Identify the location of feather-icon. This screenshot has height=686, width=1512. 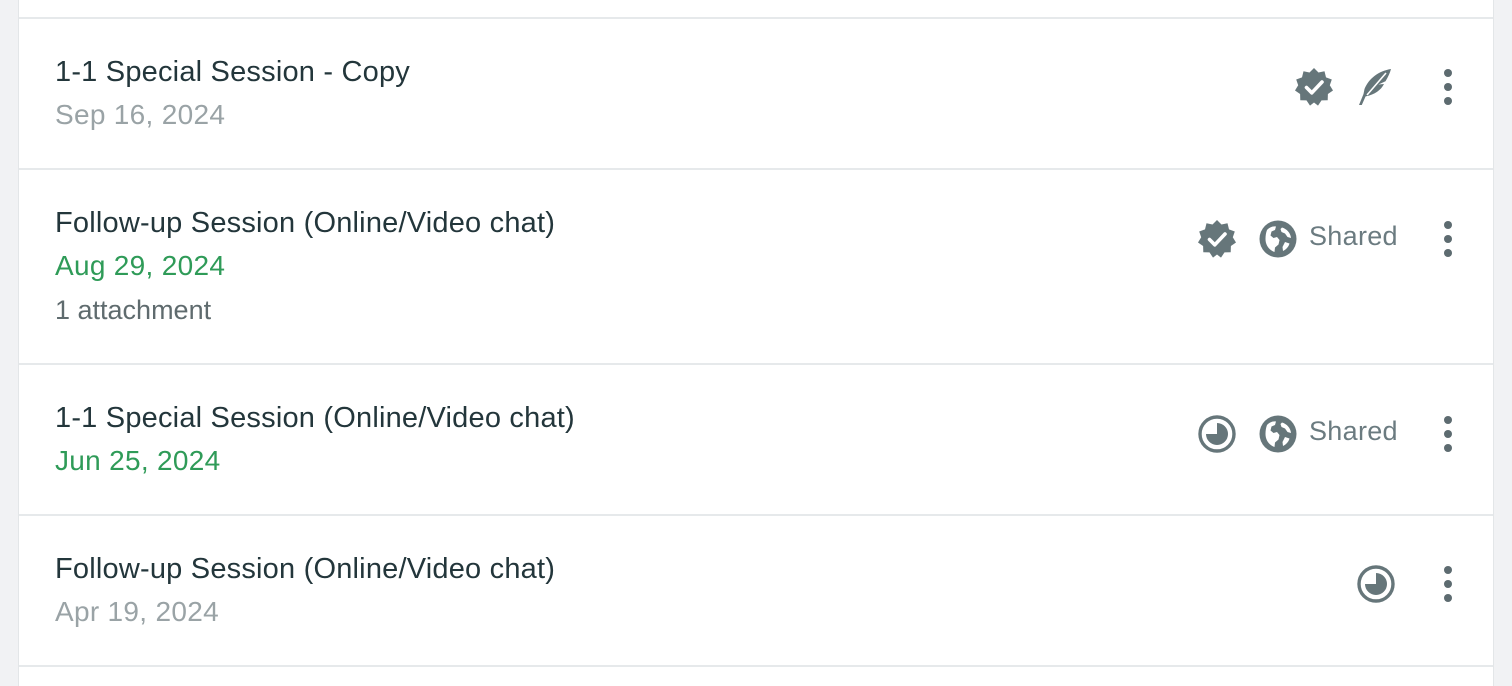
(1375, 87).